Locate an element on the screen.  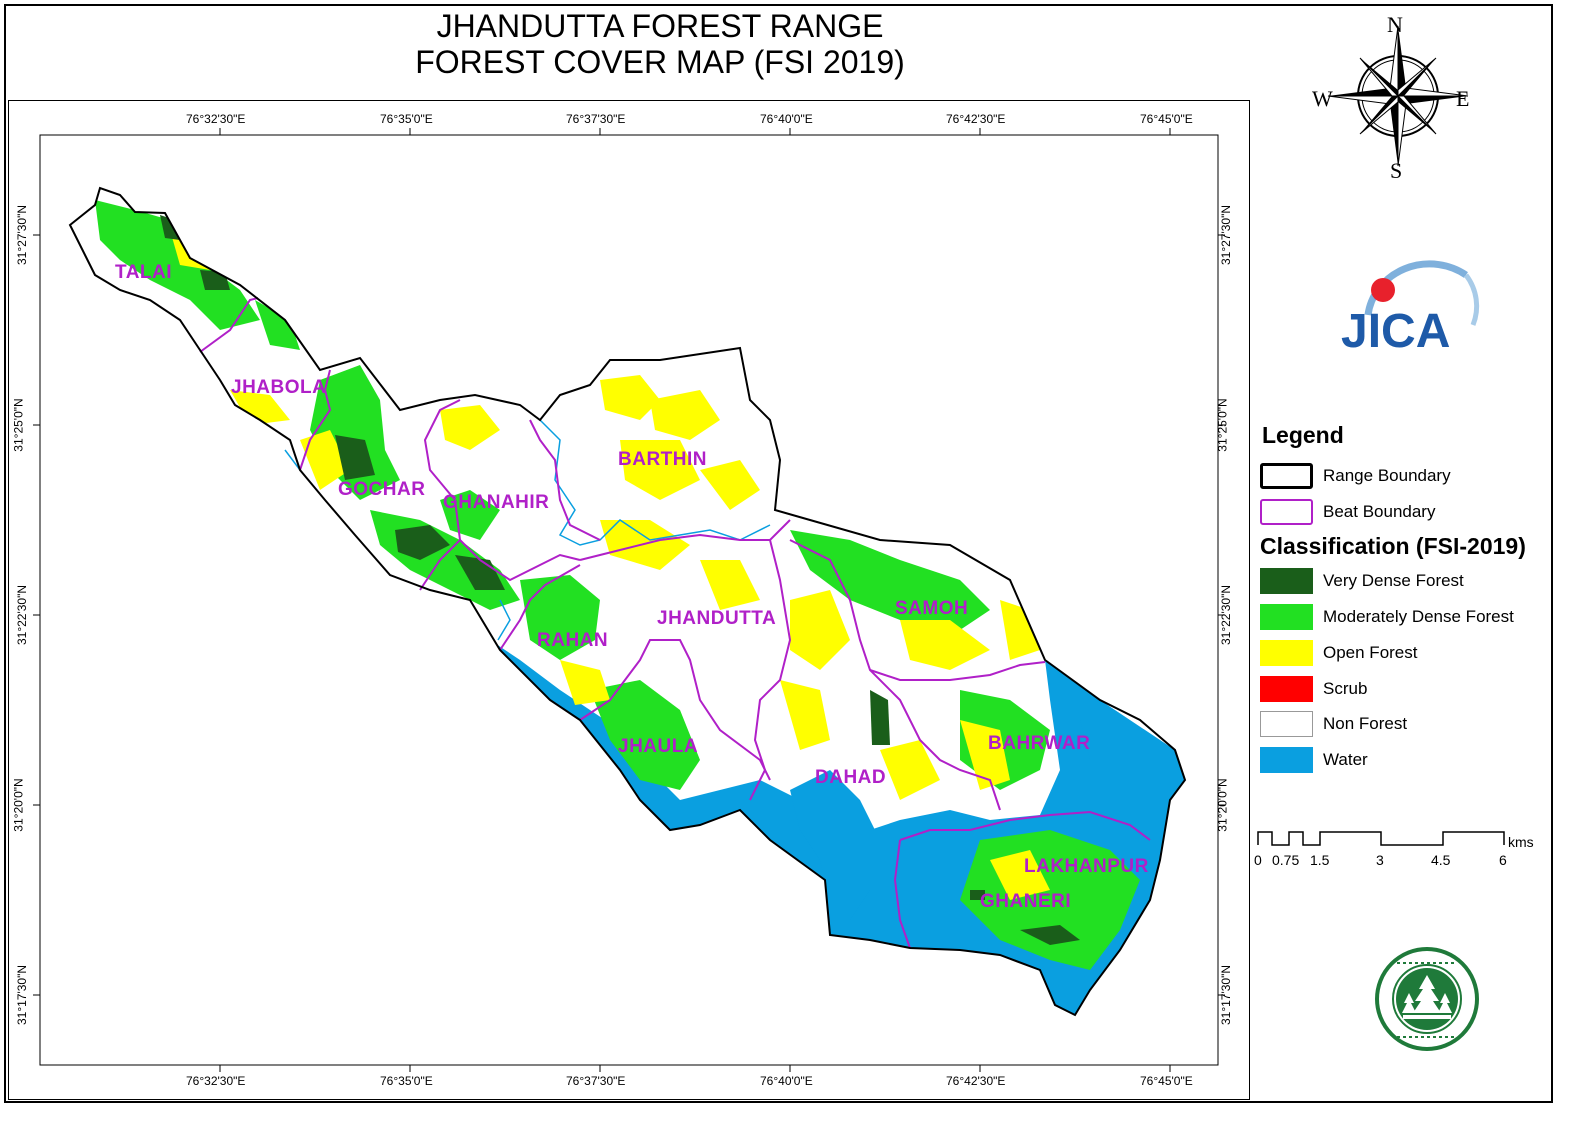
scale-label: 1.5 is located at coordinates (1320, 860).